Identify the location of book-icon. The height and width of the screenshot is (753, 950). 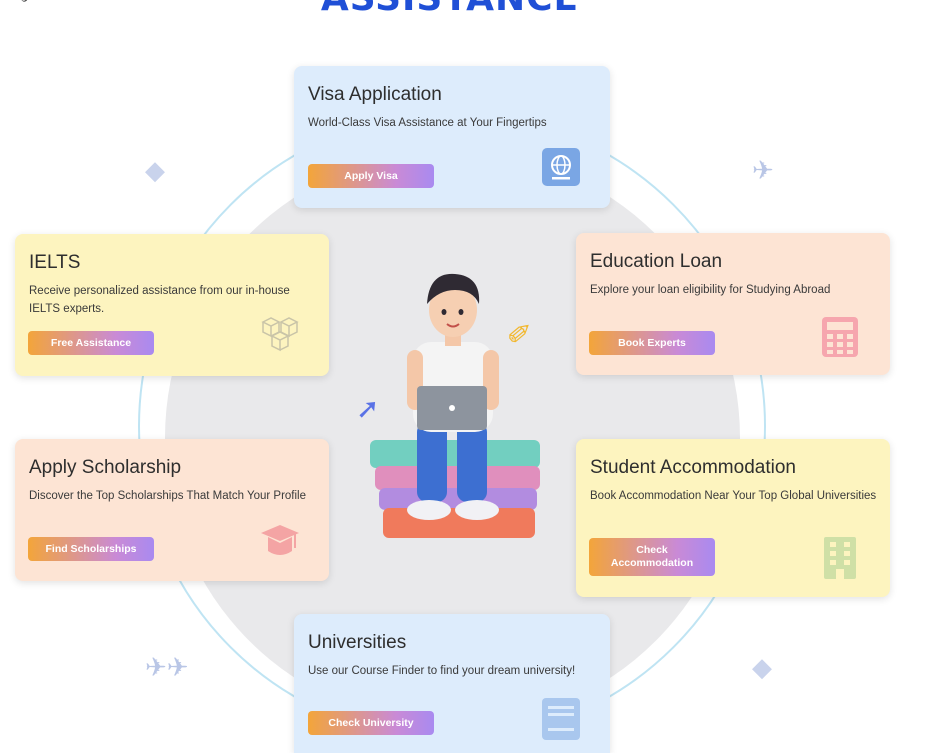
(561, 719).